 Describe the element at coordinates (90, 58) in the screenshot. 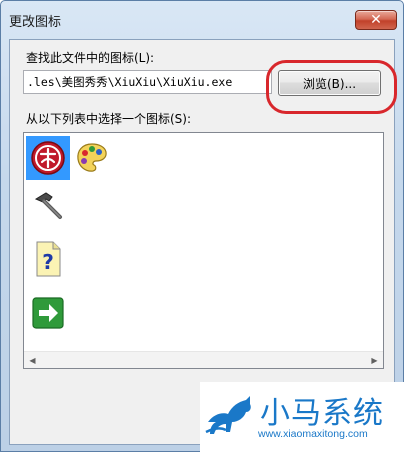

I see `file-label: 查找此文件中的图标(L):` at that location.